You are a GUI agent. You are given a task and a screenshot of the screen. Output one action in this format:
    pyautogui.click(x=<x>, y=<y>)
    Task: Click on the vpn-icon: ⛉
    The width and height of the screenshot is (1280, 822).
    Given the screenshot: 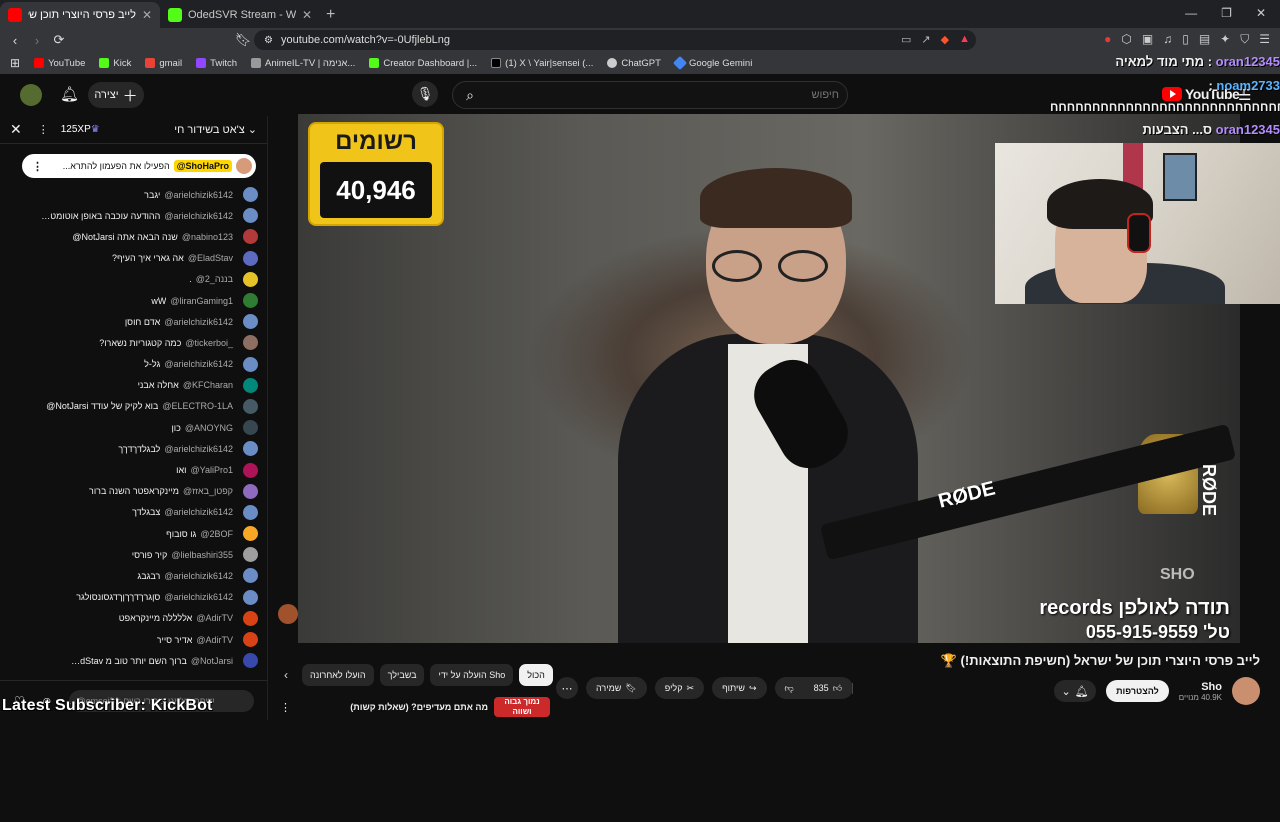 What is the action you would take?
    pyautogui.click(x=1244, y=39)
    